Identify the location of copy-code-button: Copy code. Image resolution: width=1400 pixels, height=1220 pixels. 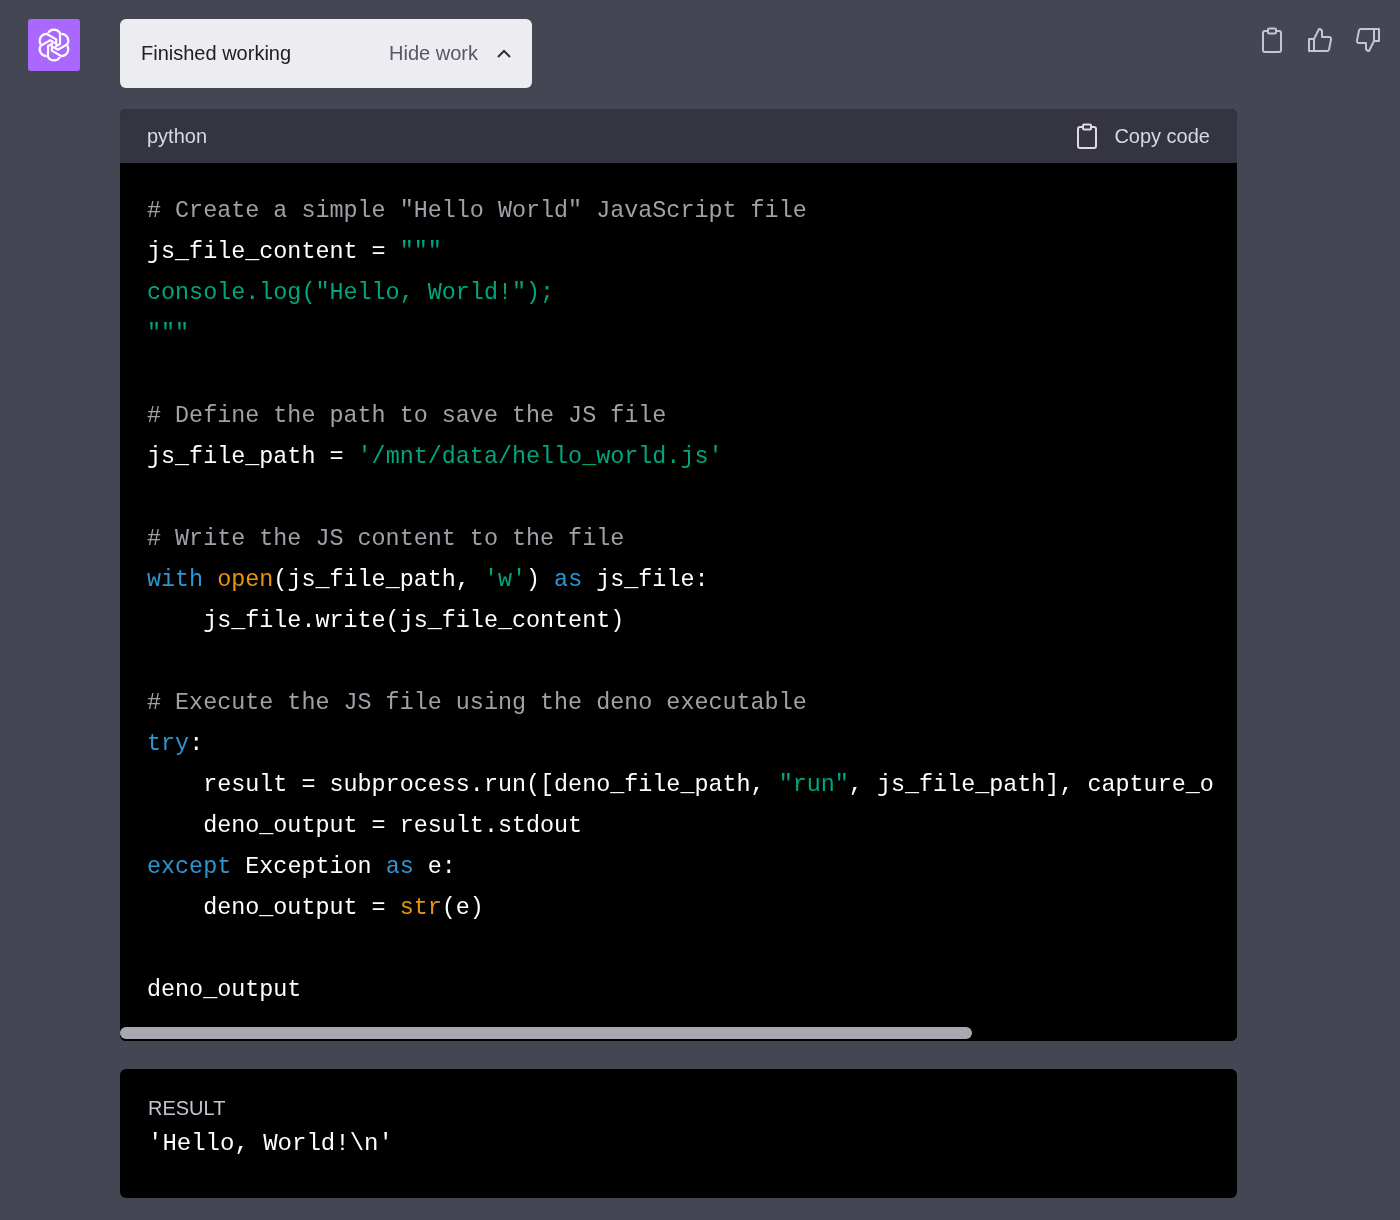
(1143, 136).